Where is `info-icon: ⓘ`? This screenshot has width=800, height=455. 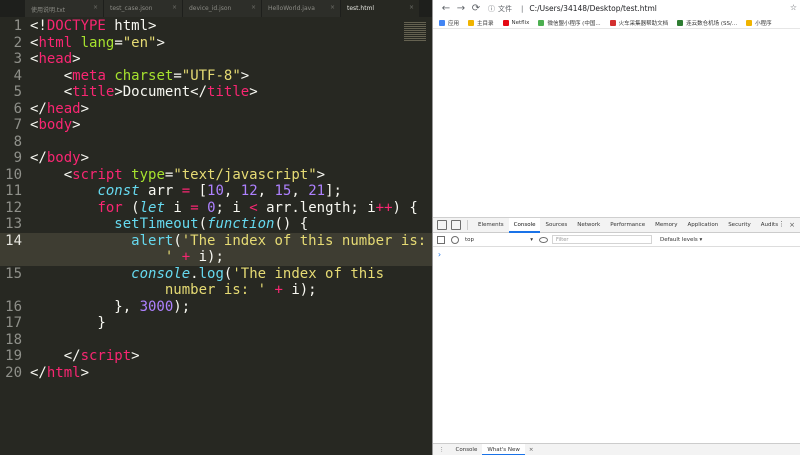 info-icon: ⓘ is located at coordinates (491, 9).